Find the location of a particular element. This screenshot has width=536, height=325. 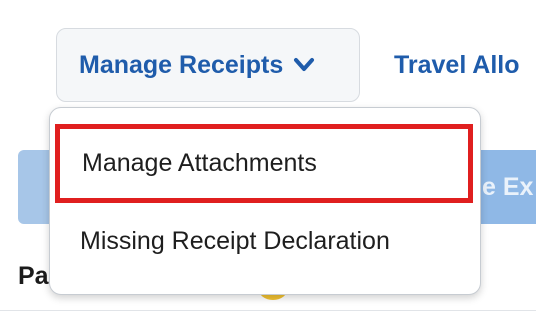

menu-item-label: Manage Attachments is located at coordinates (199, 163).